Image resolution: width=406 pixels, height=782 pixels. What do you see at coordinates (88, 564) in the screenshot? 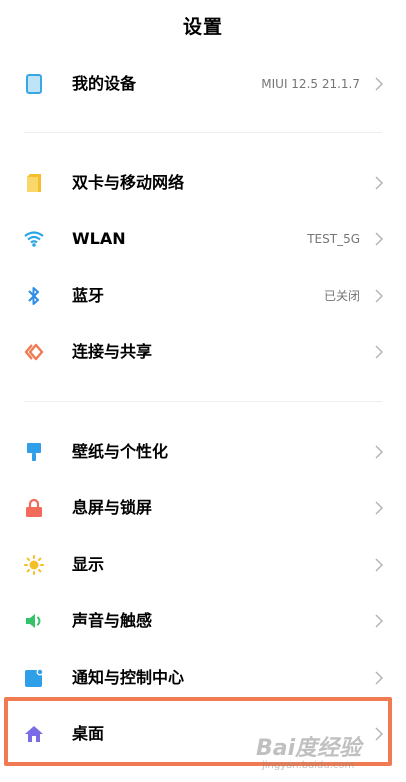
I see `settings-item-label: 显示` at bounding box center [88, 564].